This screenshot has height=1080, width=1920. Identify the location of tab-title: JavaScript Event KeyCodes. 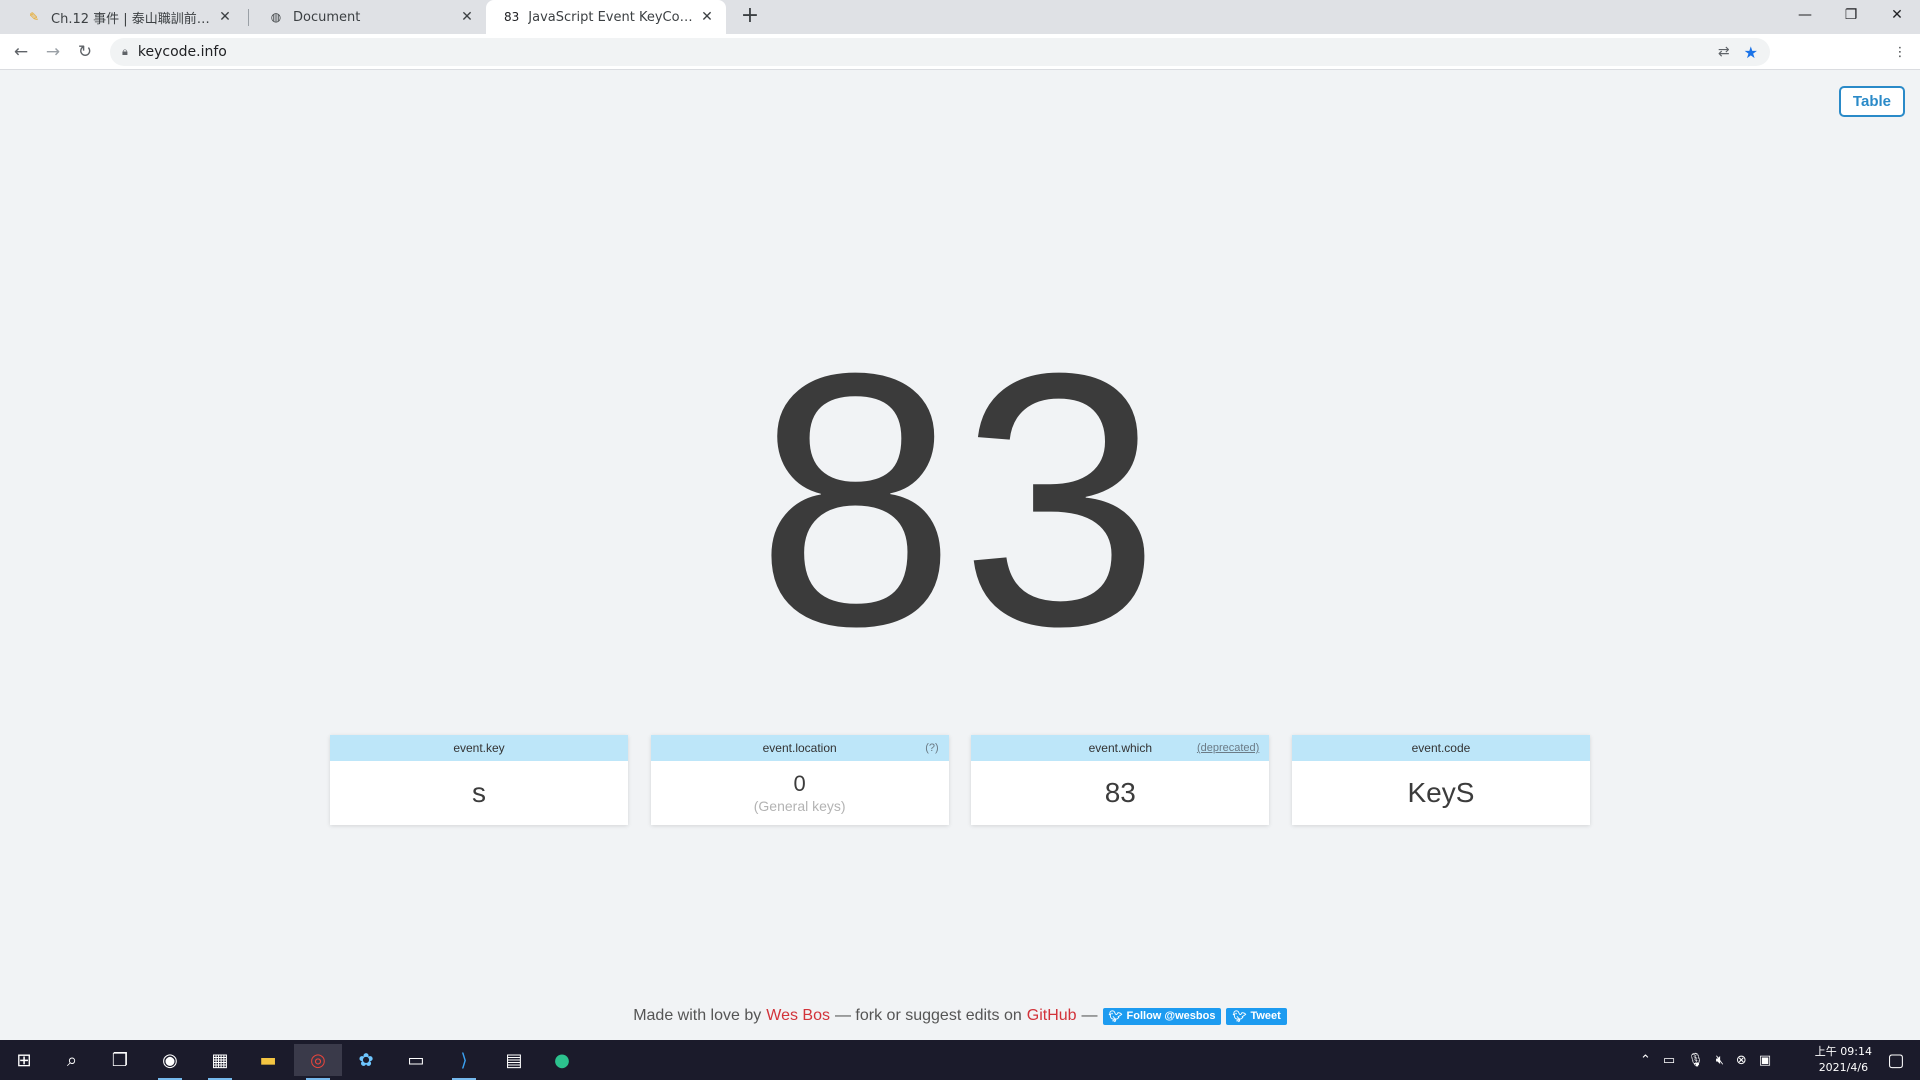
(613, 17).